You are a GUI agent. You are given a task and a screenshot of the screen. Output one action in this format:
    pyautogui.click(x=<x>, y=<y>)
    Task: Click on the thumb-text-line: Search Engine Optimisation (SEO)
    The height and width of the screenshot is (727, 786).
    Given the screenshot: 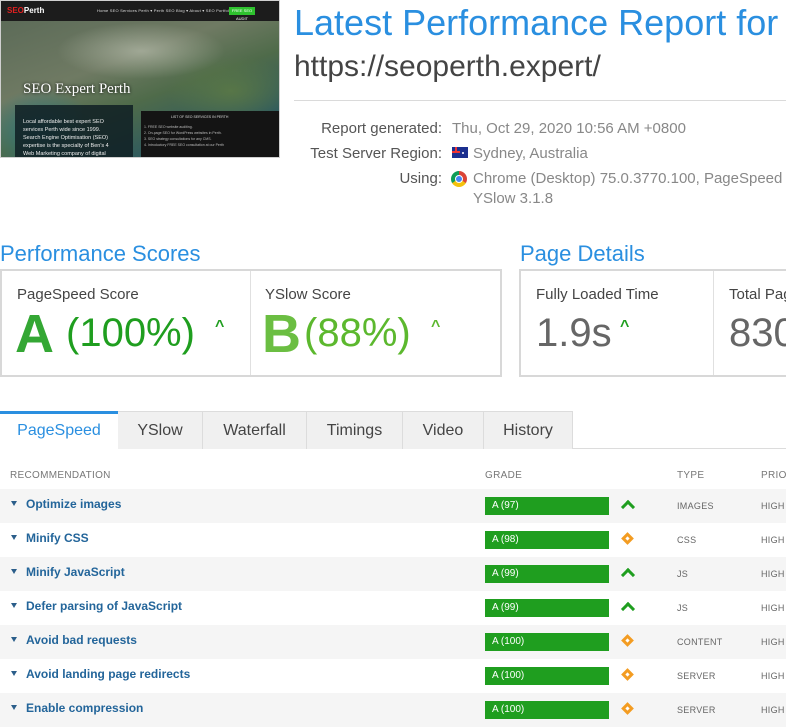 What is the action you would take?
    pyautogui.click(x=65, y=138)
    